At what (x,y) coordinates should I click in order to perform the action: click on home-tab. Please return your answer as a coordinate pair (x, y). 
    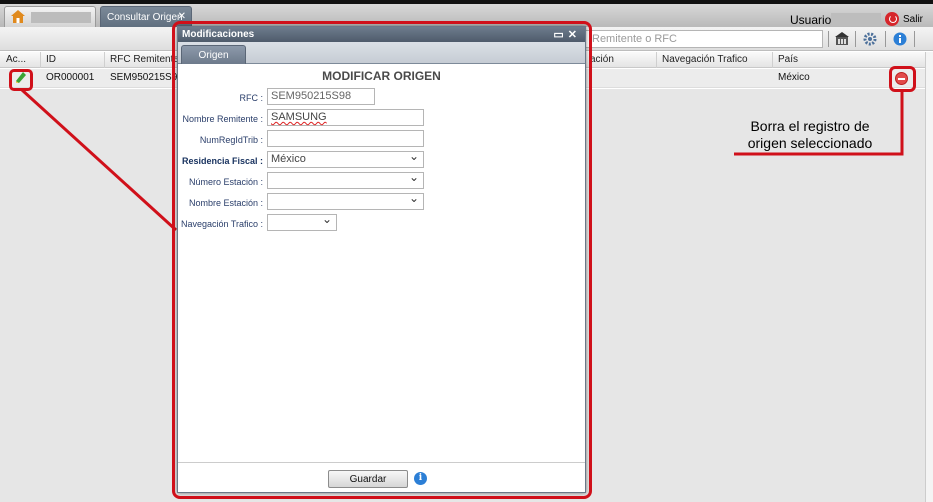
    Looking at the image, I should click on (50, 16).